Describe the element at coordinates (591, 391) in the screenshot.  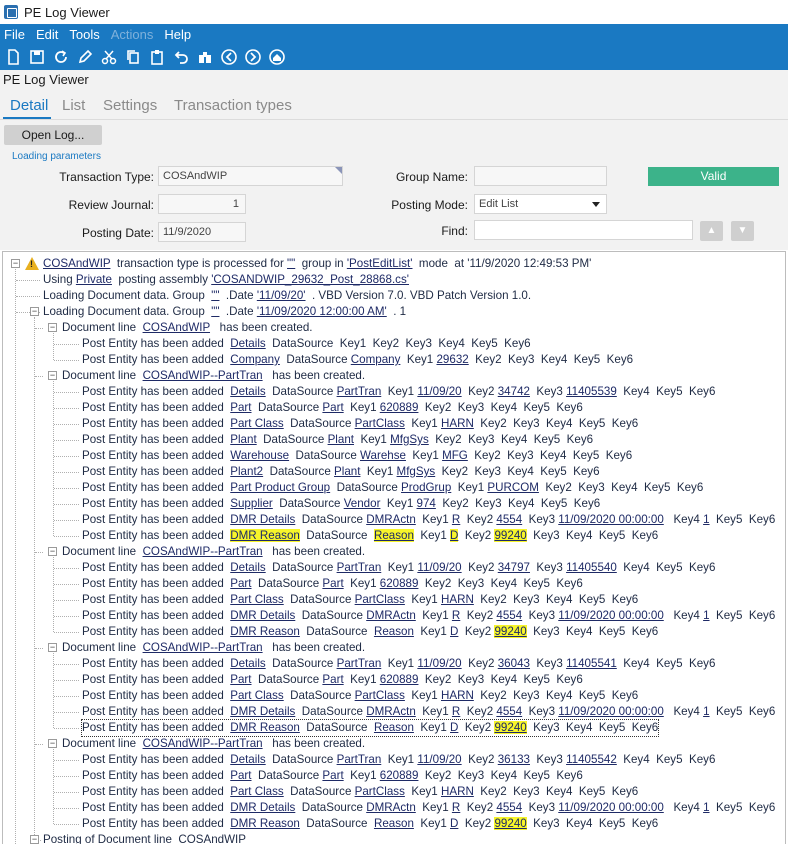
I see `log-link: 11405539` at that location.